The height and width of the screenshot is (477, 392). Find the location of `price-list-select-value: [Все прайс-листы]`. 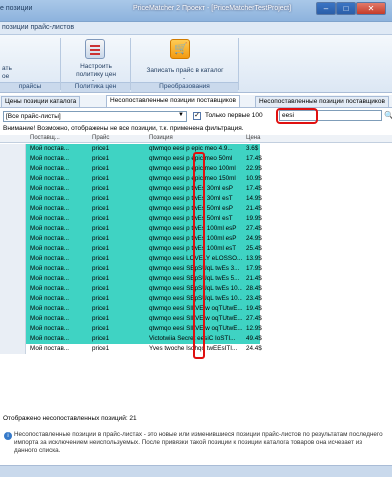

price-list-select-value: [Все прайс-листы] is located at coordinates (33, 116).